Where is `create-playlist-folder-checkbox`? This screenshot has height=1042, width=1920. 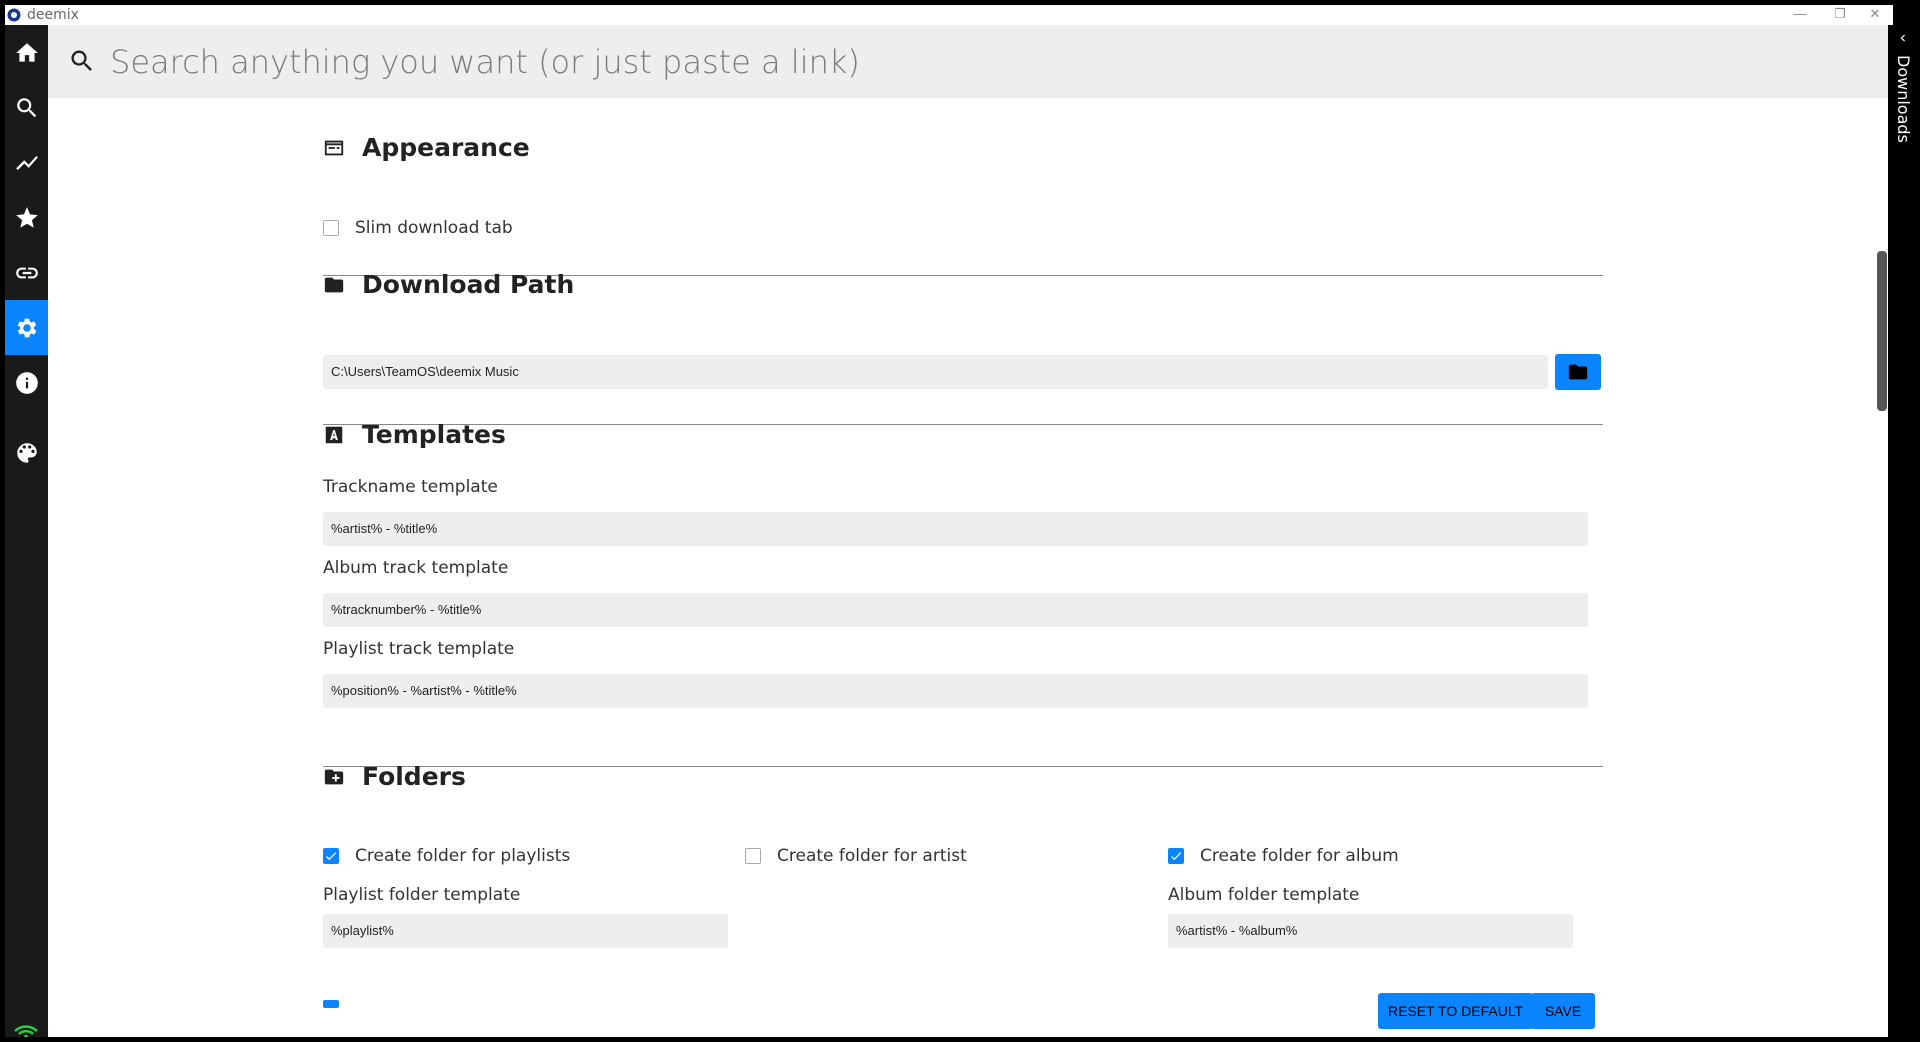 create-playlist-folder-checkbox is located at coordinates (331, 856).